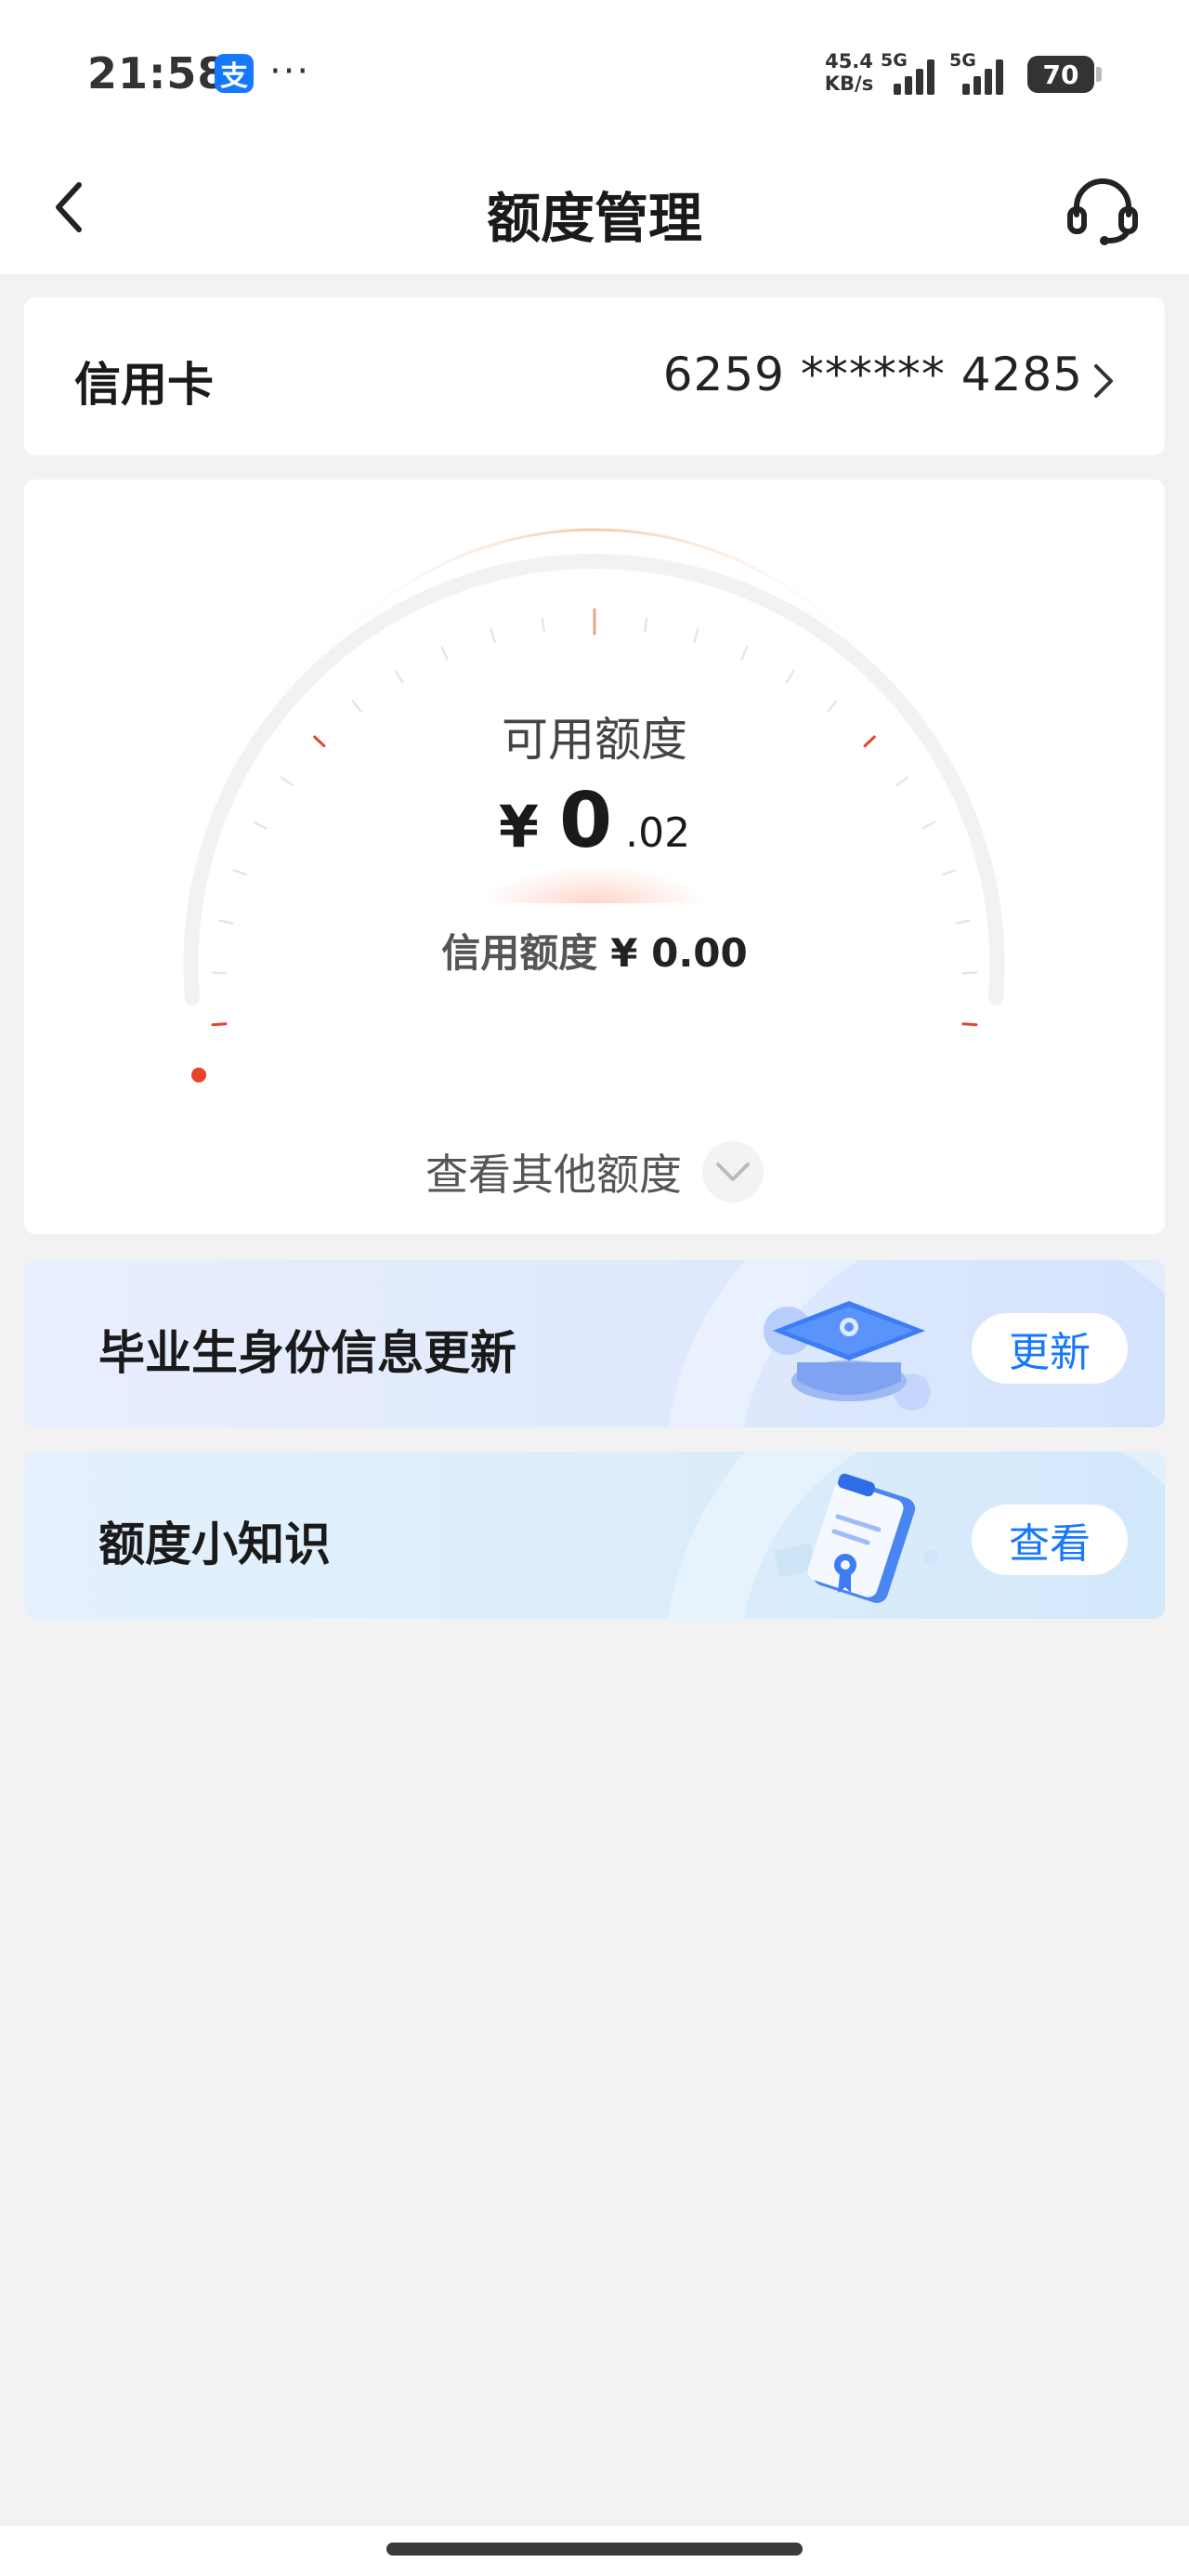  I want to click on home-indicator, so click(594, 2549).